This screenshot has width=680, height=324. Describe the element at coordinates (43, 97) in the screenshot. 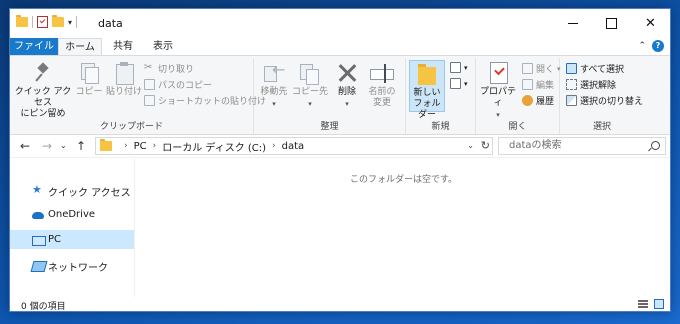

I see `pin-label-line1: クイック アクセス` at that location.